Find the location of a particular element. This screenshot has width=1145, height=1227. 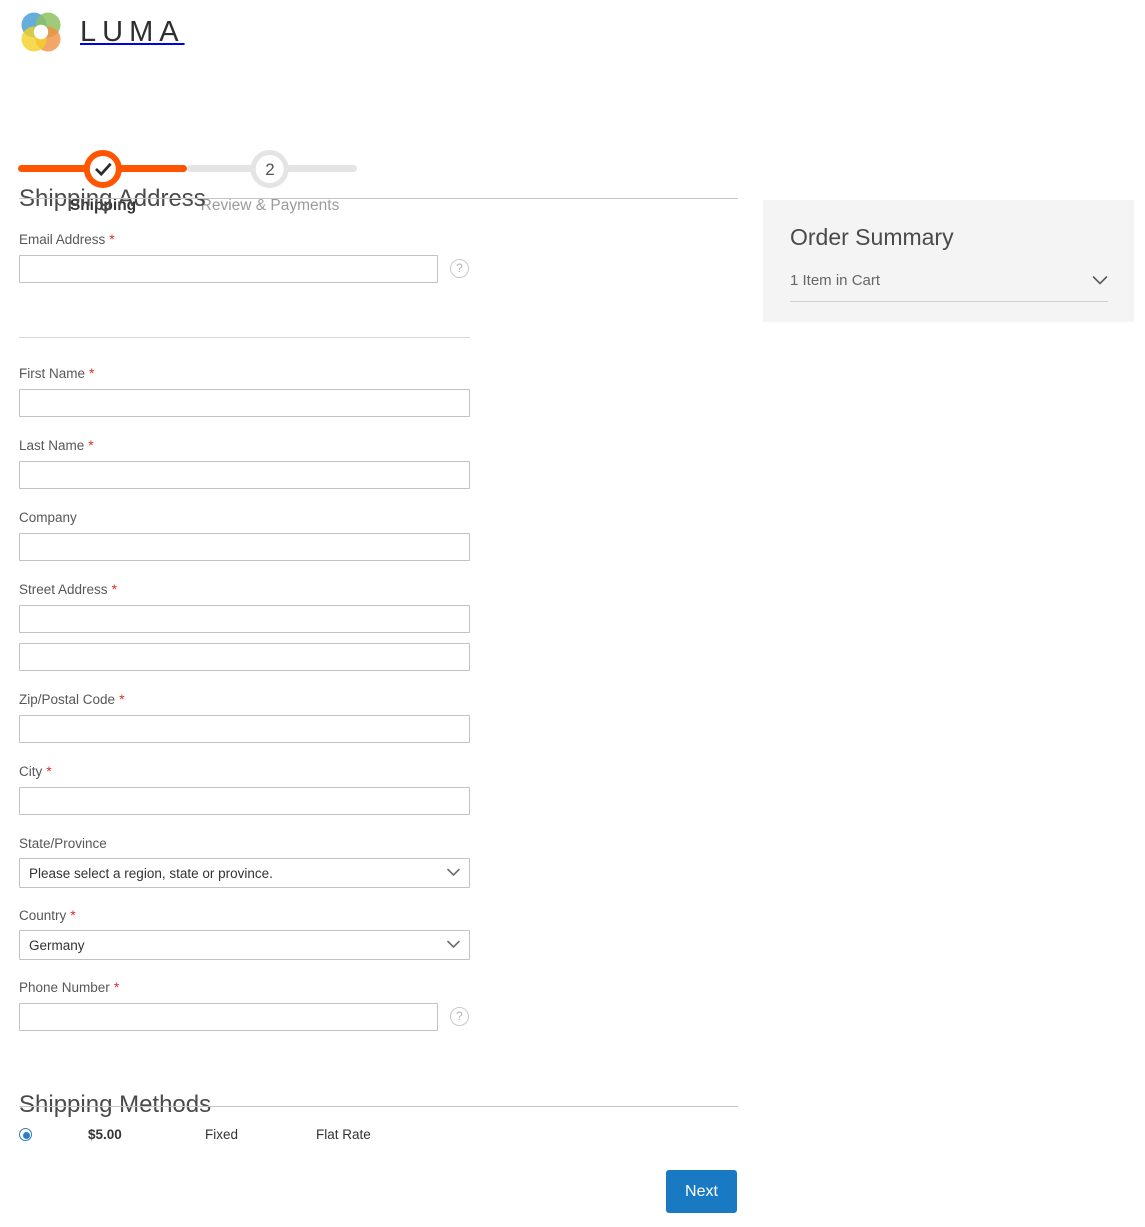

progress-step-number: 2 is located at coordinates (270, 169).